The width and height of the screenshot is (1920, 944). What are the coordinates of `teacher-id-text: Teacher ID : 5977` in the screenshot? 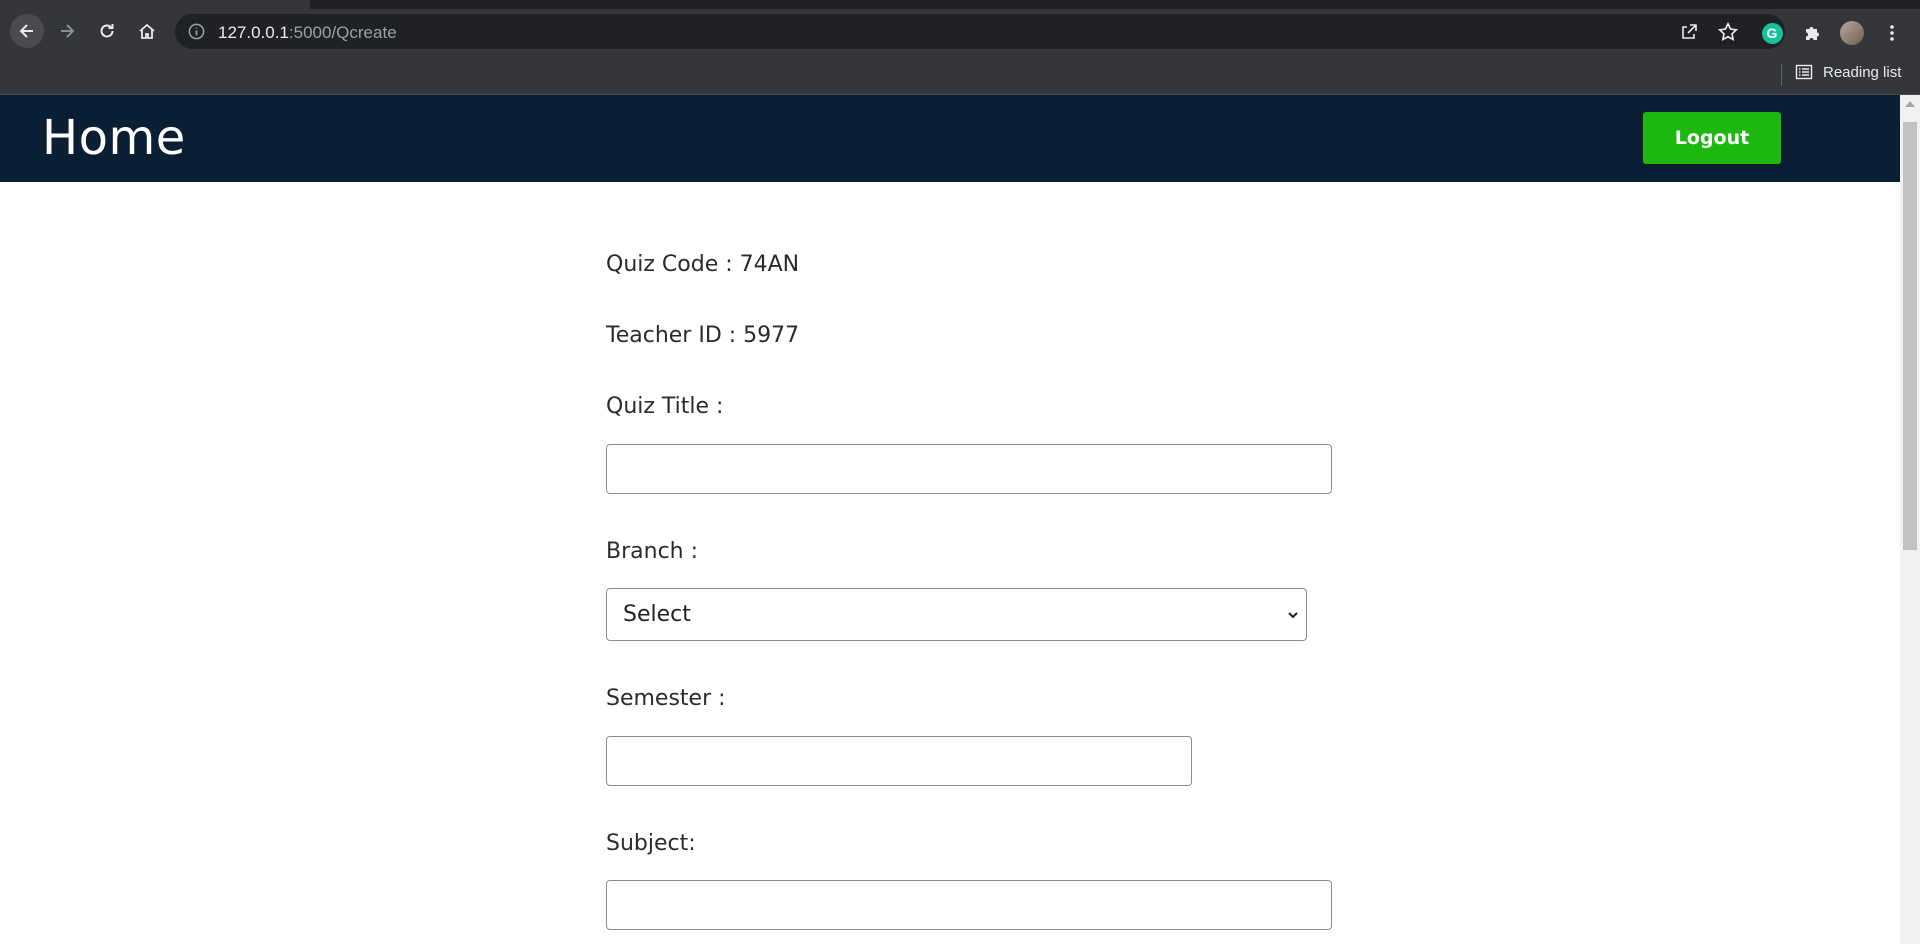 It's located at (703, 335).